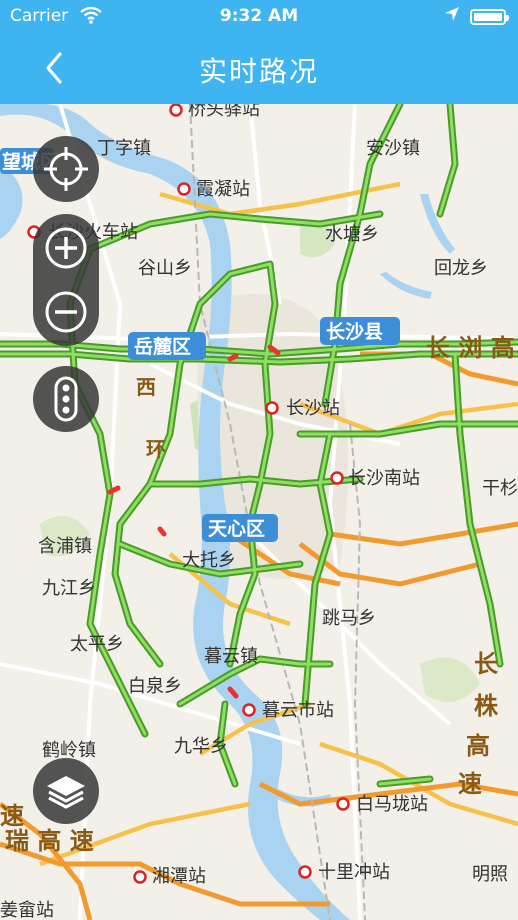  I want to click on label-huilong: 回龙乡, so click(461, 268).